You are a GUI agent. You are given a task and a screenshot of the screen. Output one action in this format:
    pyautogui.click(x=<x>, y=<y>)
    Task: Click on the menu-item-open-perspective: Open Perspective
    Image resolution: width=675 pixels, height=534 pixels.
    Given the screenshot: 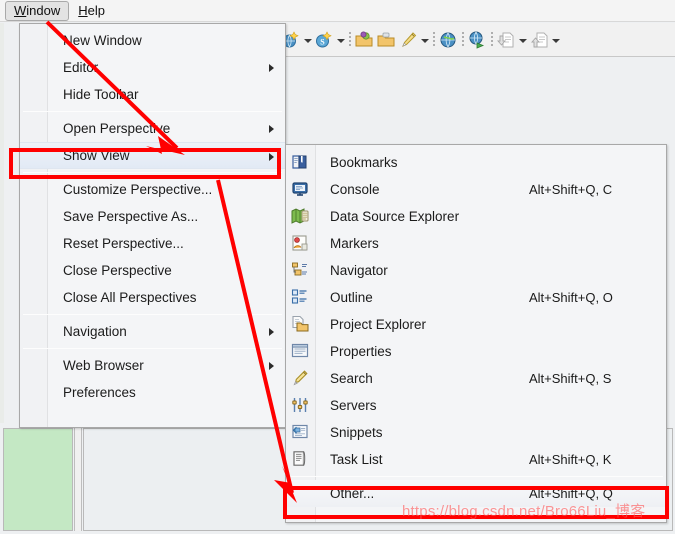 What is the action you would take?
    pyautogui.click(x=152, y=128)
    